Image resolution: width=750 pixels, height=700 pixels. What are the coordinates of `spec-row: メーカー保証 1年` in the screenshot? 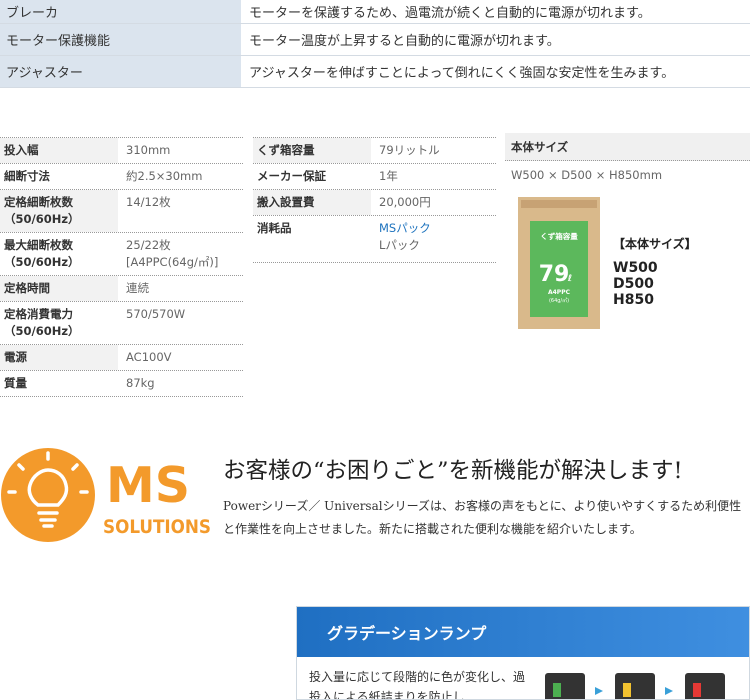 It's located at (374, 177).